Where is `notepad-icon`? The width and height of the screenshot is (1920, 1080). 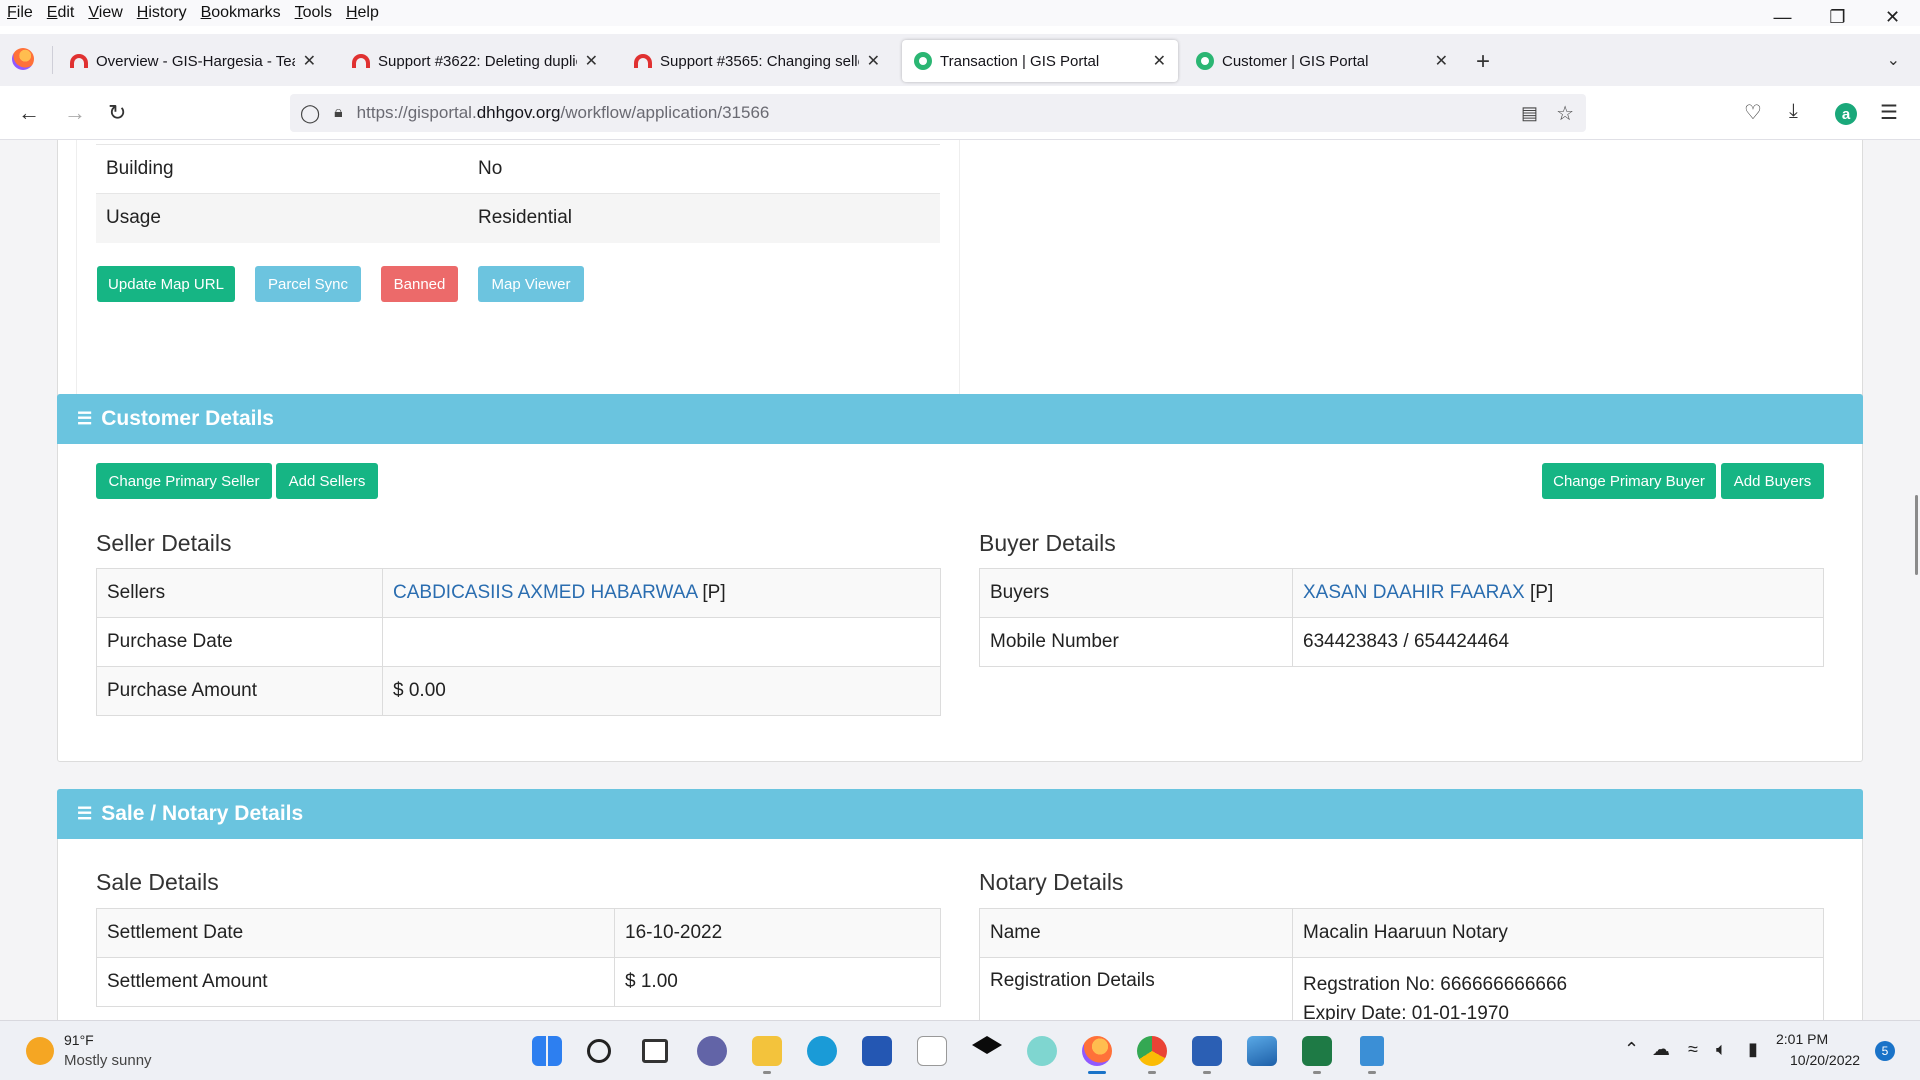
notepad-icon is located at coordinates (1372, 1051).